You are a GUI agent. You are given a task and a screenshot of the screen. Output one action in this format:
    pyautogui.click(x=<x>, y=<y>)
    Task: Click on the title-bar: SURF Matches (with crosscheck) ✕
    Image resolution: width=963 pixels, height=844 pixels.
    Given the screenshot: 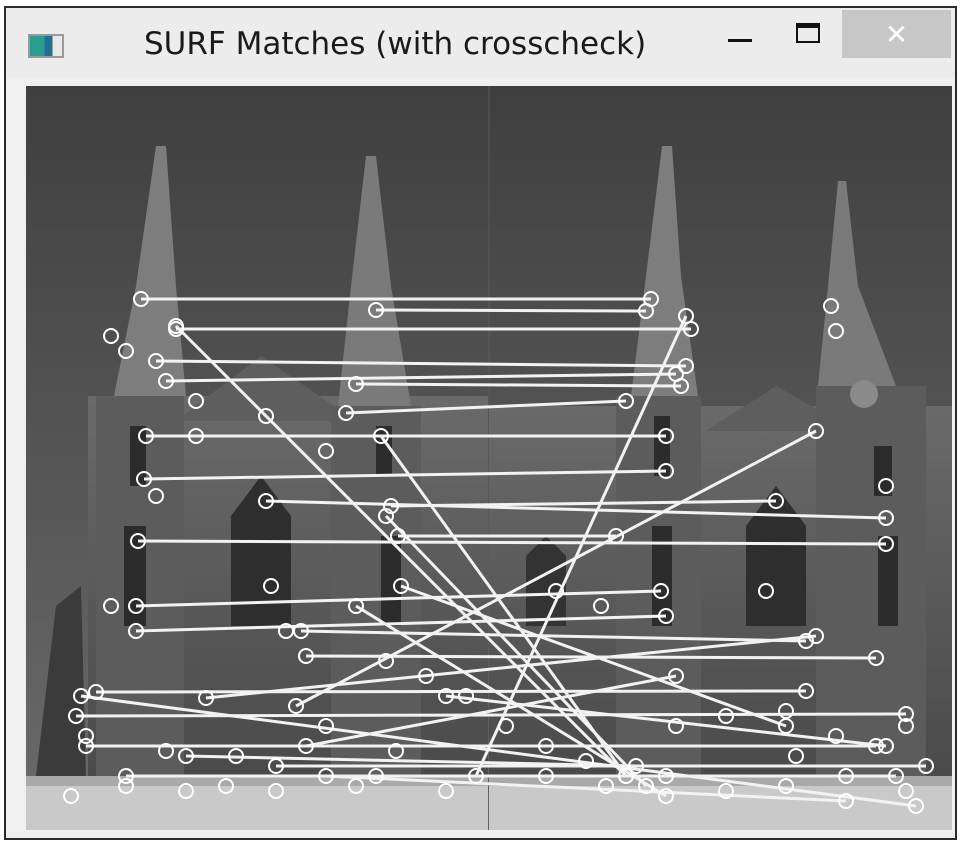 What is the action you would take?
    pyautogui.click(x=480, y=43)
    